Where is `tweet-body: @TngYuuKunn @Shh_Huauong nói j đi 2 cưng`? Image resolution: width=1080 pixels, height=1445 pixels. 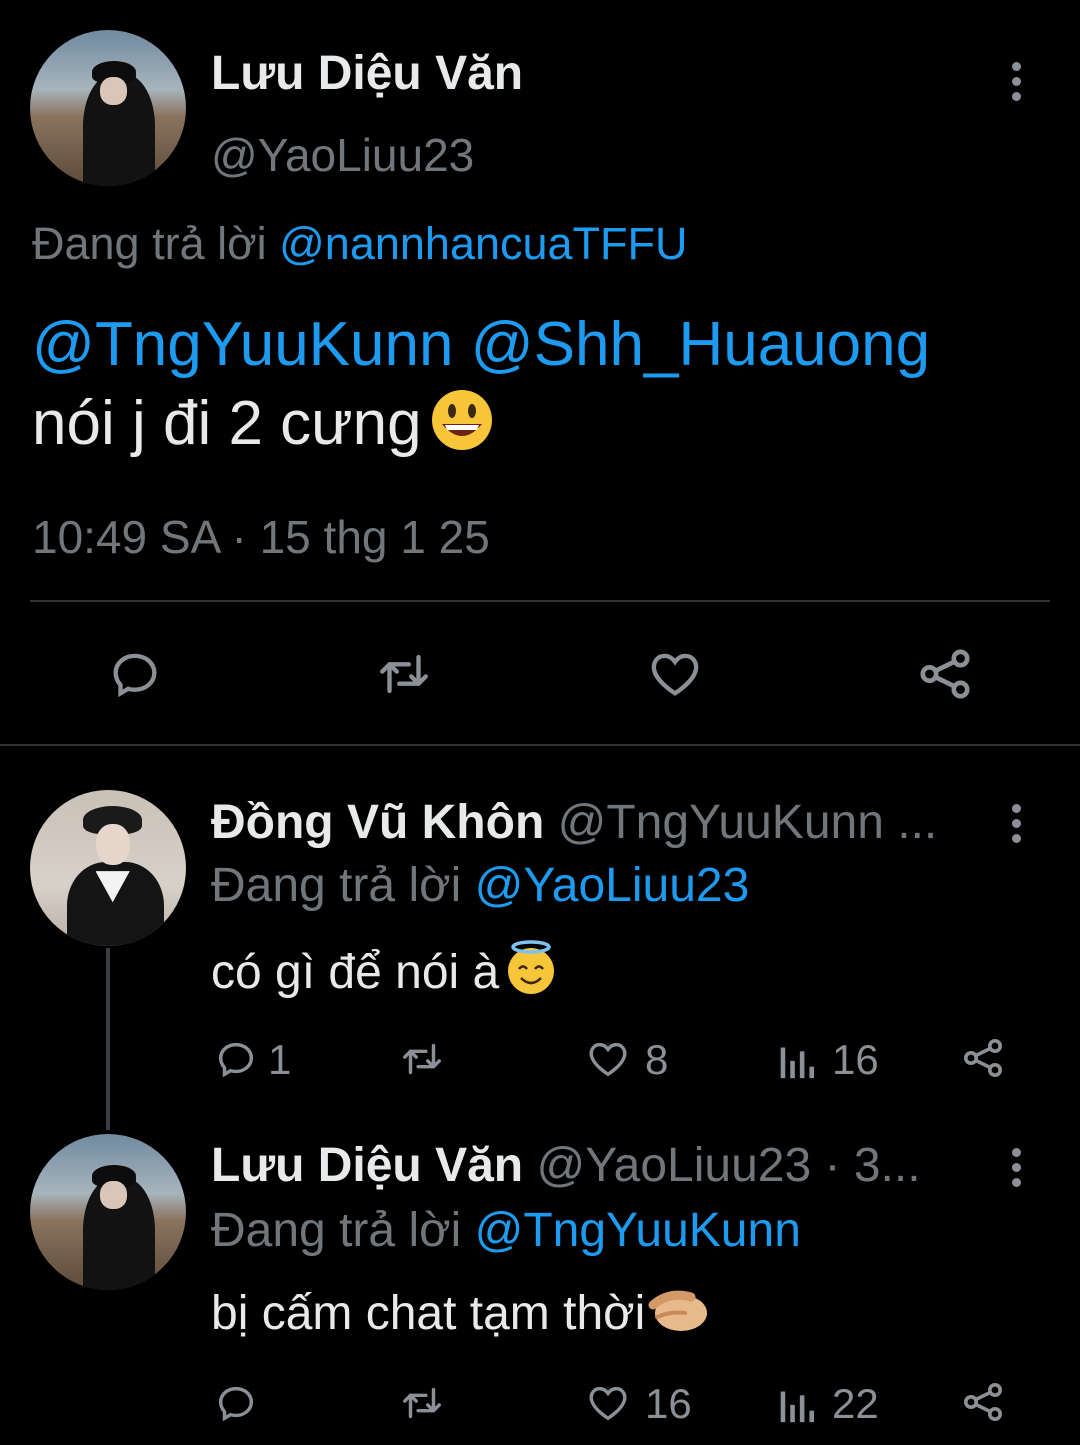 tweet-body: @TngYuuKunn @Shh_Huauong nói j đi 2 cưng is located at coordinates (481, 388).